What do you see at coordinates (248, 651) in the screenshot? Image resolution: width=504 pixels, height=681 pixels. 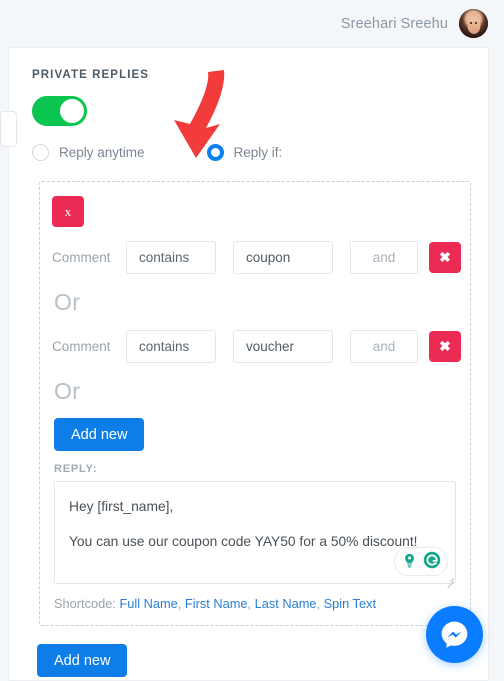 I see `add-group-wrap: Add new` at bounding box center [248, 651].